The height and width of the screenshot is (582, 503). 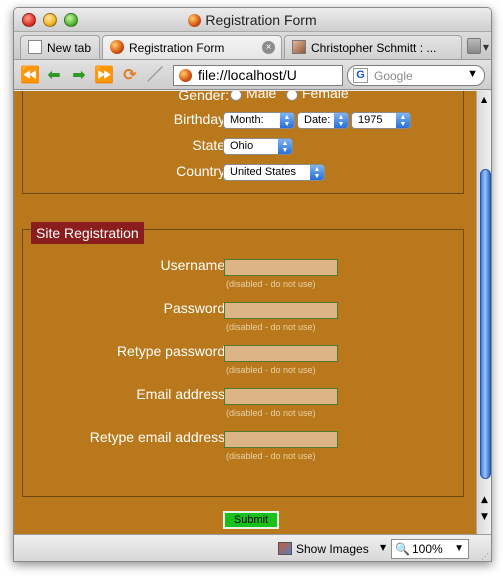 What do you see at coordinates (130, 75) in the screenshot?
I see `reload-icon: ⟳` at bounding box center [130, 75].